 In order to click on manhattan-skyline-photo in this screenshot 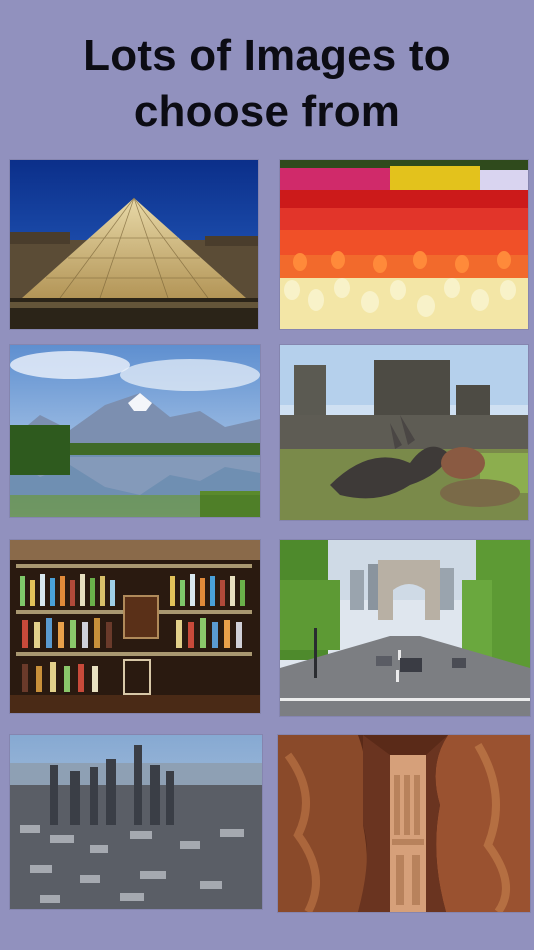, I will do `click(136, 822)`.